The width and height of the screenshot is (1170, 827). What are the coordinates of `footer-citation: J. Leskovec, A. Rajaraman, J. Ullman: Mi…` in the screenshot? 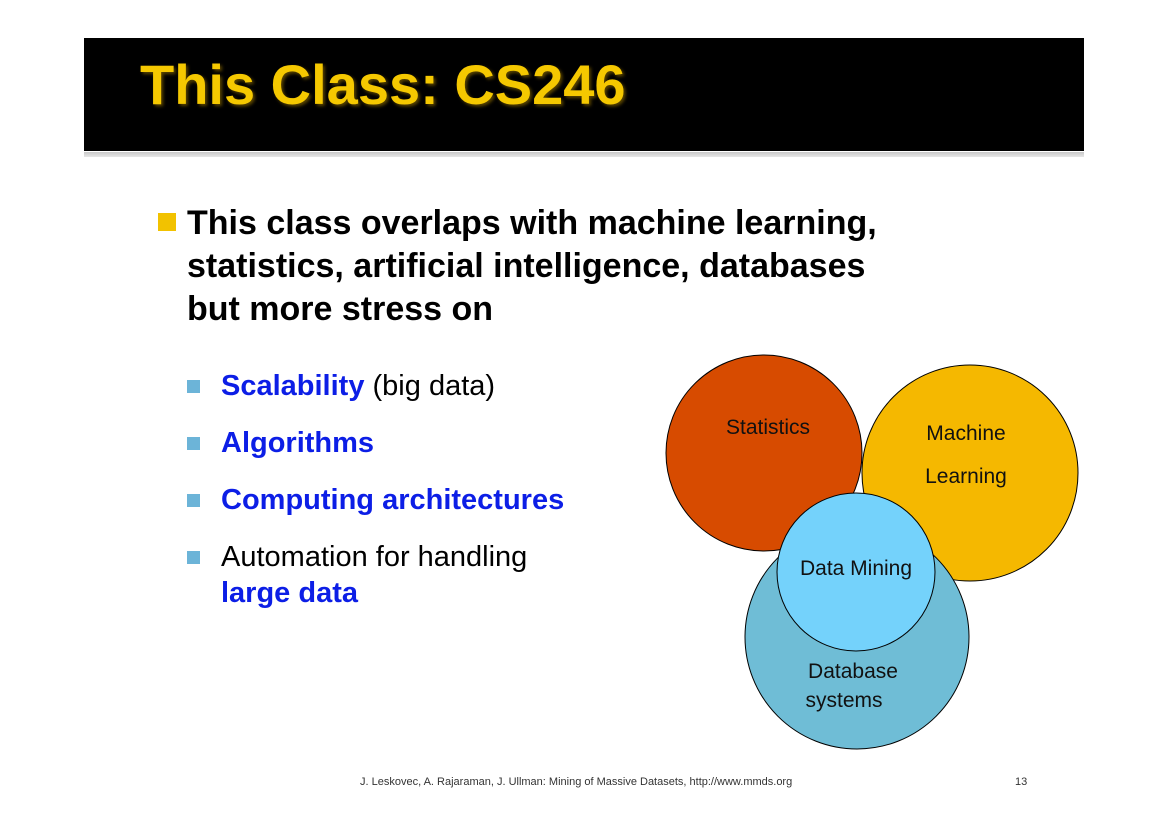 It's located at (576, 782).